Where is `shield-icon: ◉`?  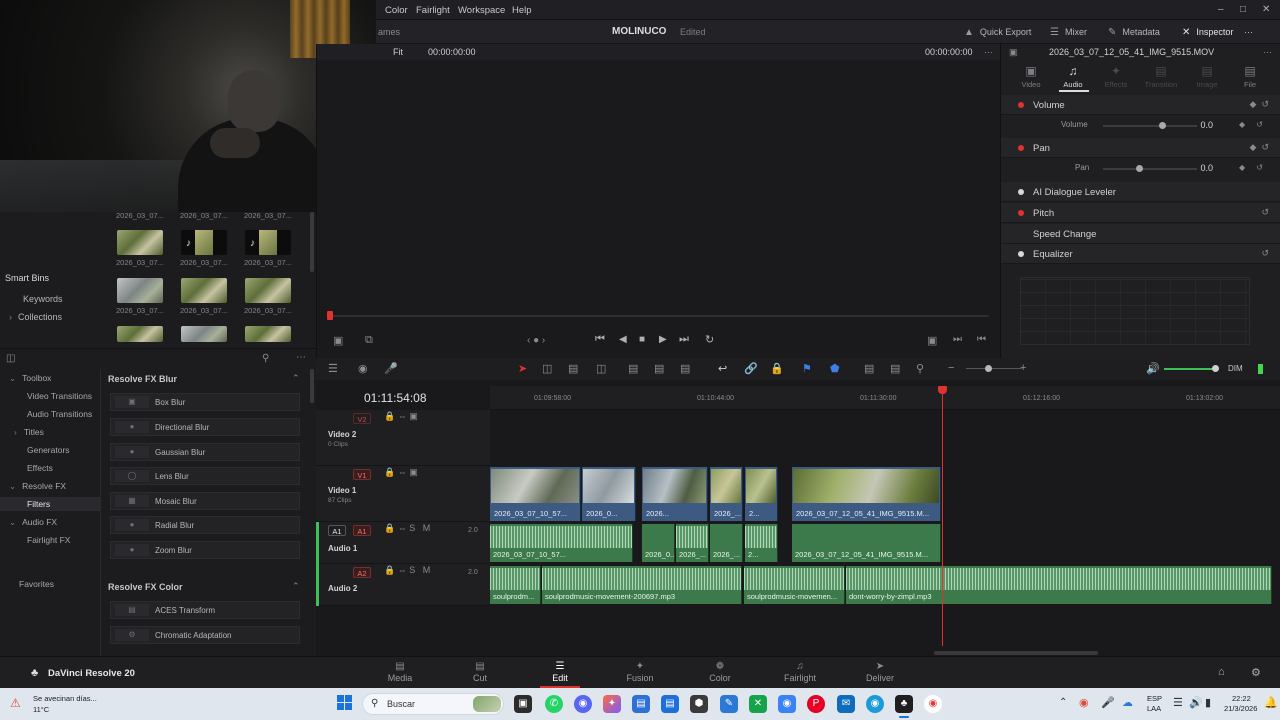 shield-icon: ◉ is located at coordinates (787, 704).